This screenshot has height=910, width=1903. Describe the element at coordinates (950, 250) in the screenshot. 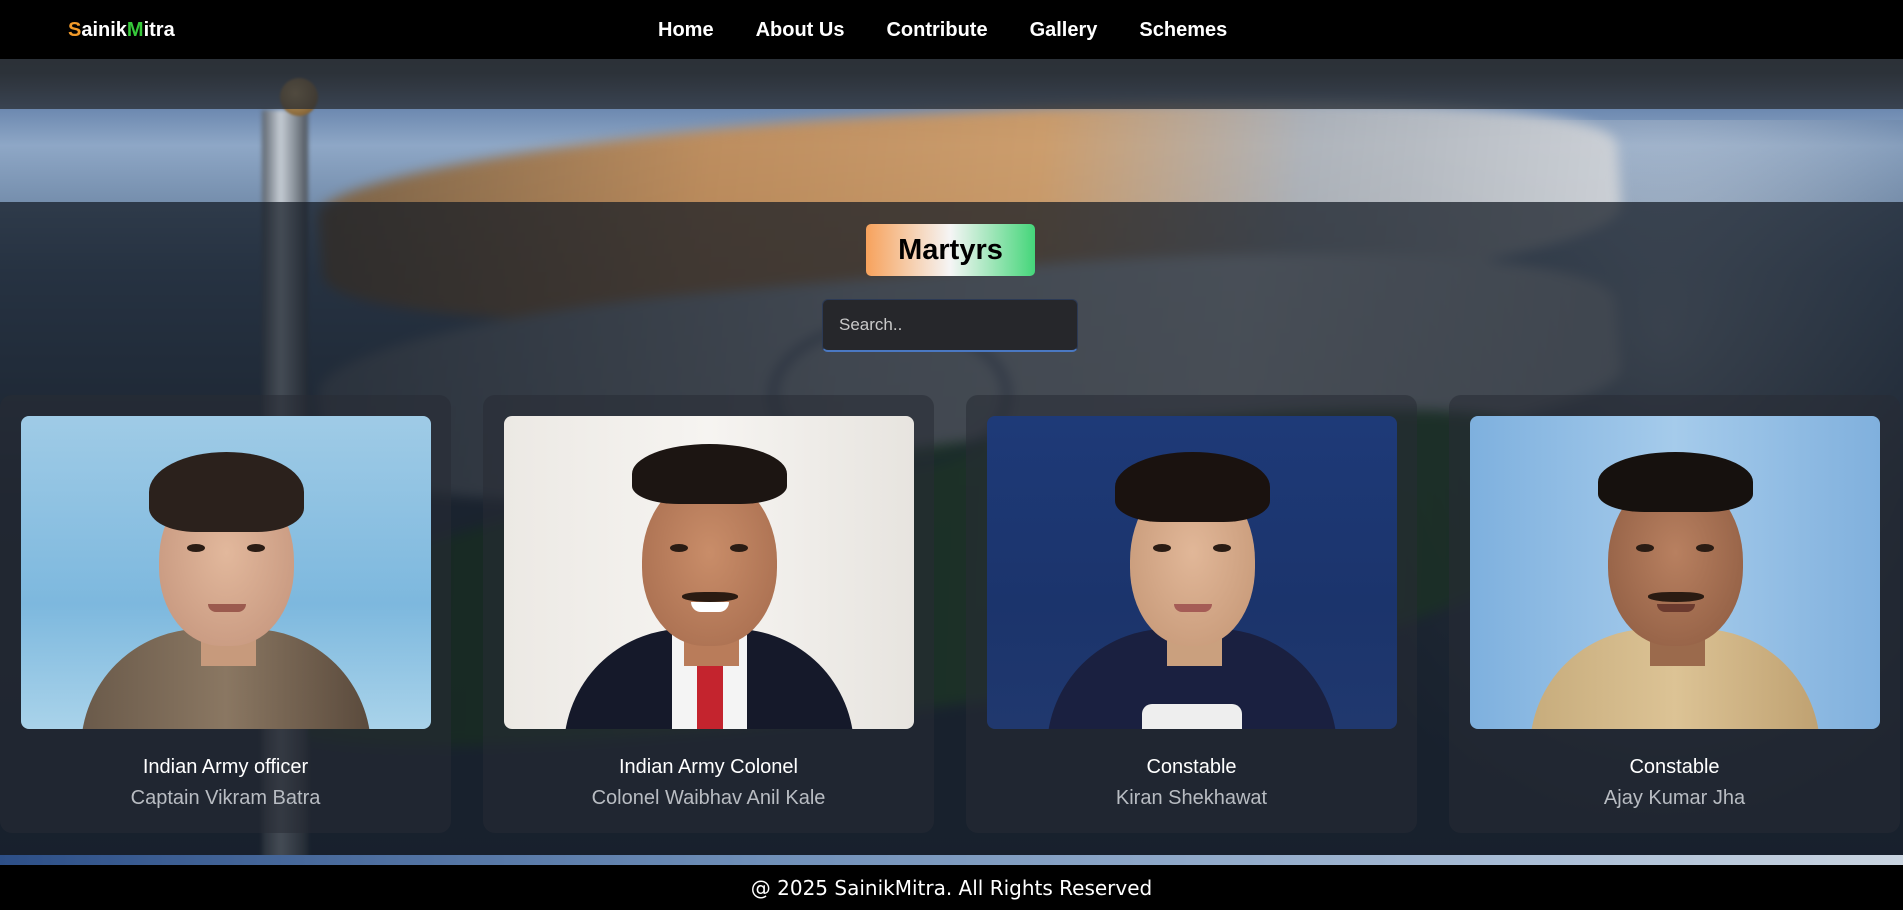

I see `page-title: Martyrs` at that location.